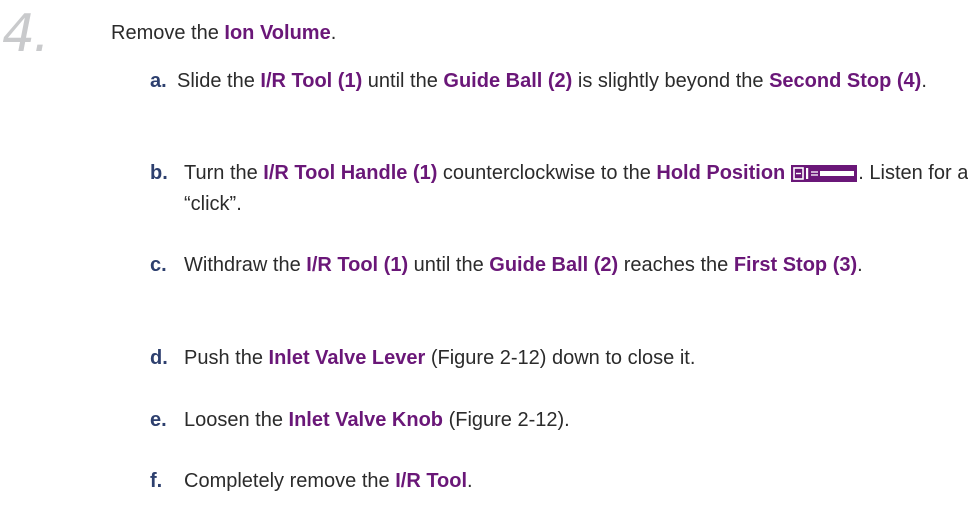  I want to click on substep-f: f. Completely remove the I/R Tool., so click(559, 481).